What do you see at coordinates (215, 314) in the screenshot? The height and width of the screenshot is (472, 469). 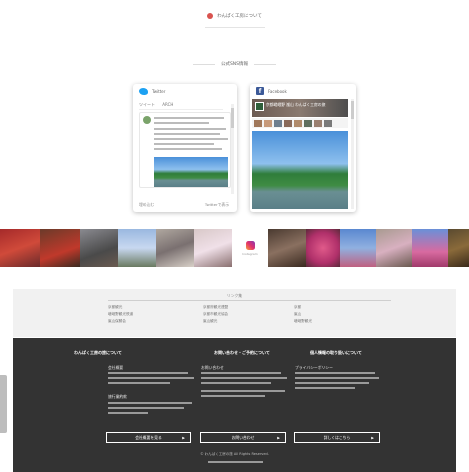 I see `link-item: 京都市観光協会` at bounding box center [215, 314].